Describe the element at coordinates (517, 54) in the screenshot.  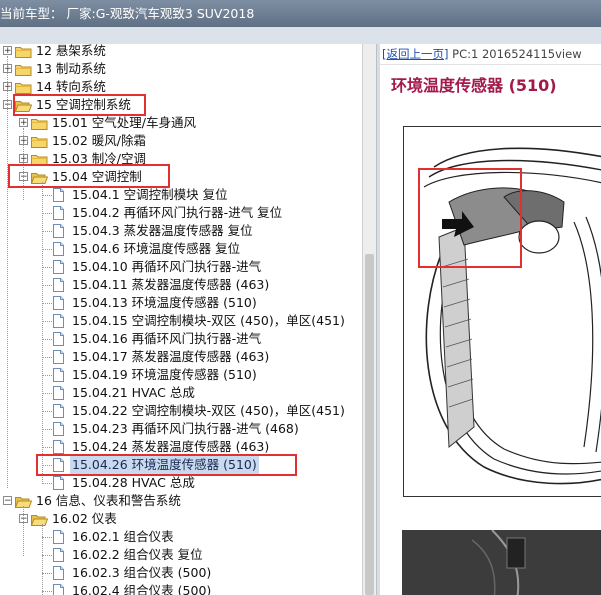
I see `page-info: PC:1 2016524115view` at that location.